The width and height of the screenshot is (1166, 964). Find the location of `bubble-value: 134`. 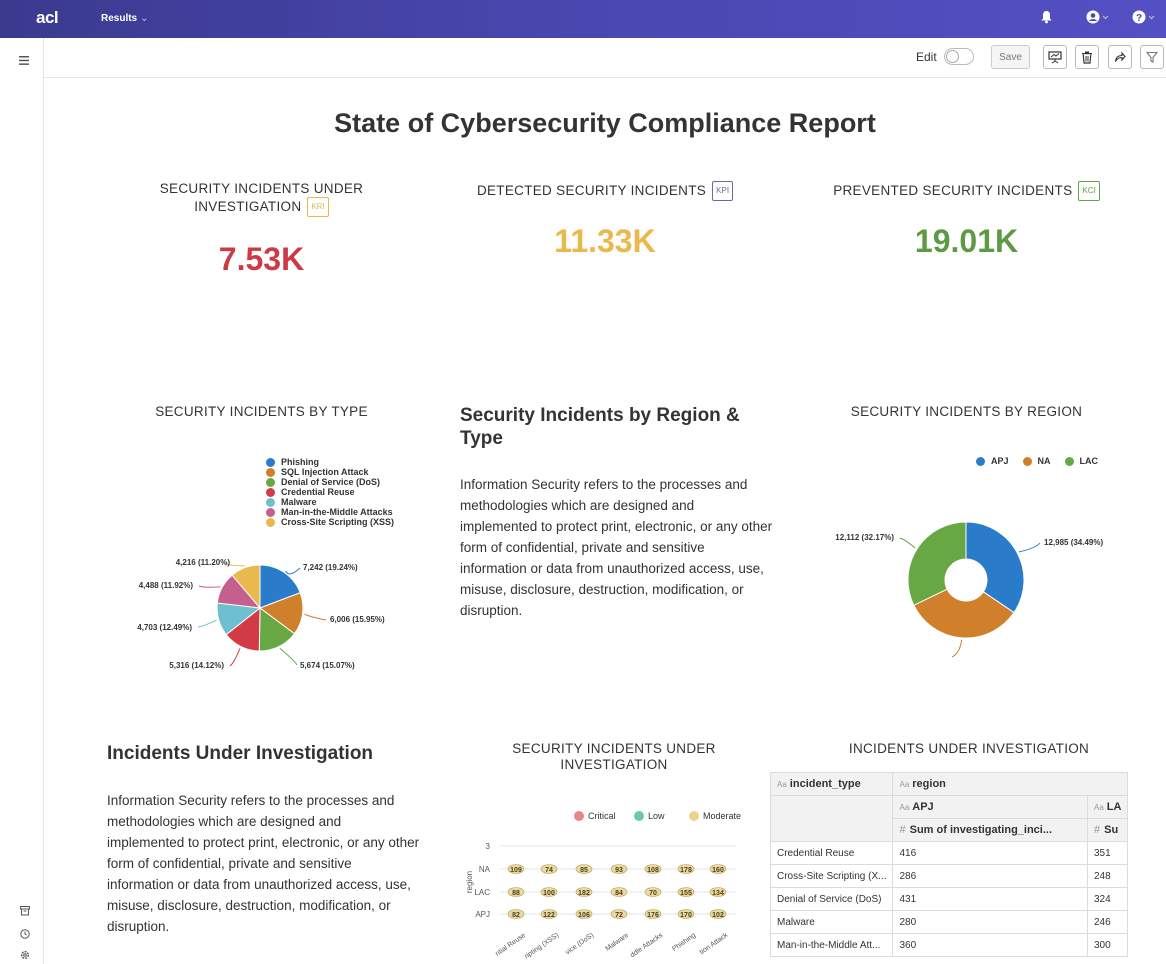

bubble-value: 134 is located at coordinates (718, 893).